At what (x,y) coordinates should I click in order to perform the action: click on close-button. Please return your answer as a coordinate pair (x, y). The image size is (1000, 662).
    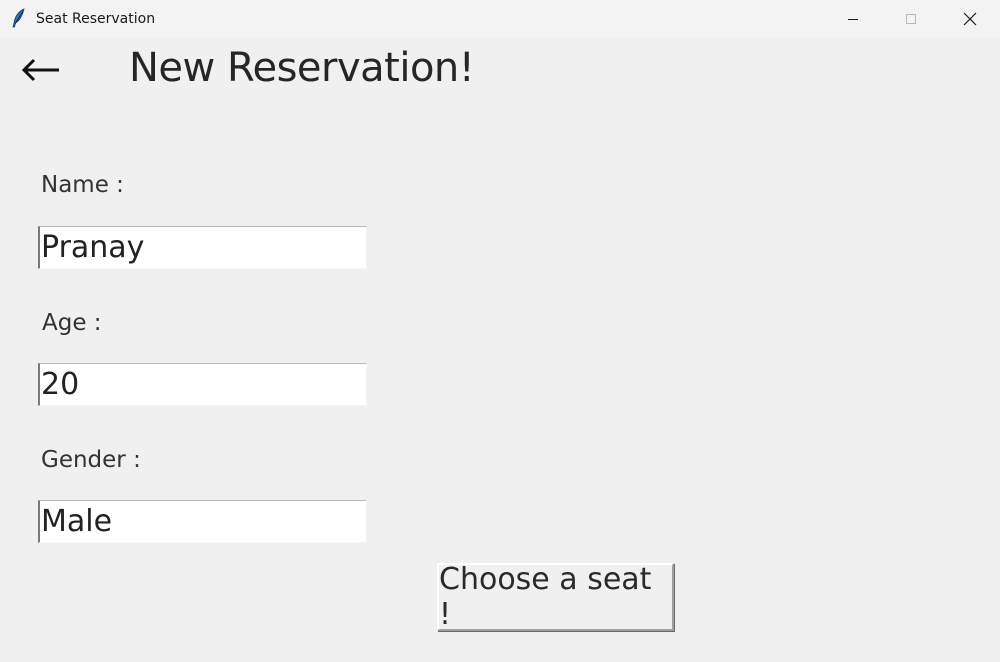
    Looking at the image, I should click on (970, 19).